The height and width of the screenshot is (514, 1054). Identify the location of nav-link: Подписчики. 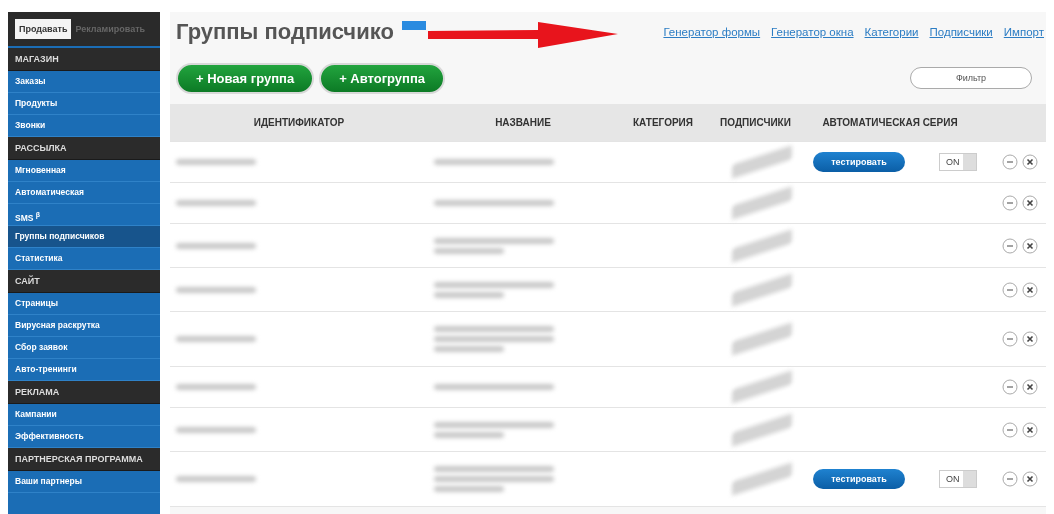
(961, 32).